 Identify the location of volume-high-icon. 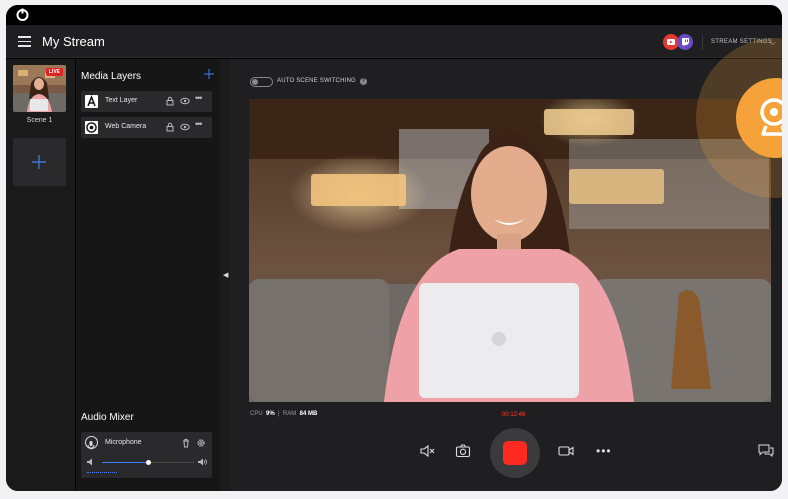
(202, 462).